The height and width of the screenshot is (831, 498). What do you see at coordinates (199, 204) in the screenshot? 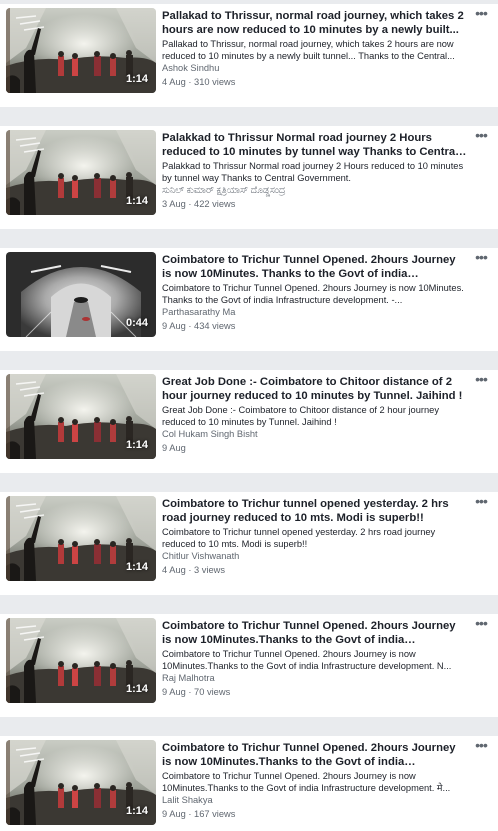
I see `video-meta: 3 Aug · 422 views` at bounding box center [199, 204].